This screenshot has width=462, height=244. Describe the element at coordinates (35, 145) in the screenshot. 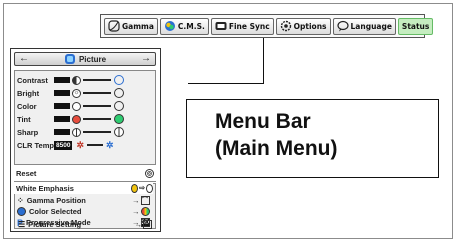

I see `adjust-label: CLR Temp` at that location.